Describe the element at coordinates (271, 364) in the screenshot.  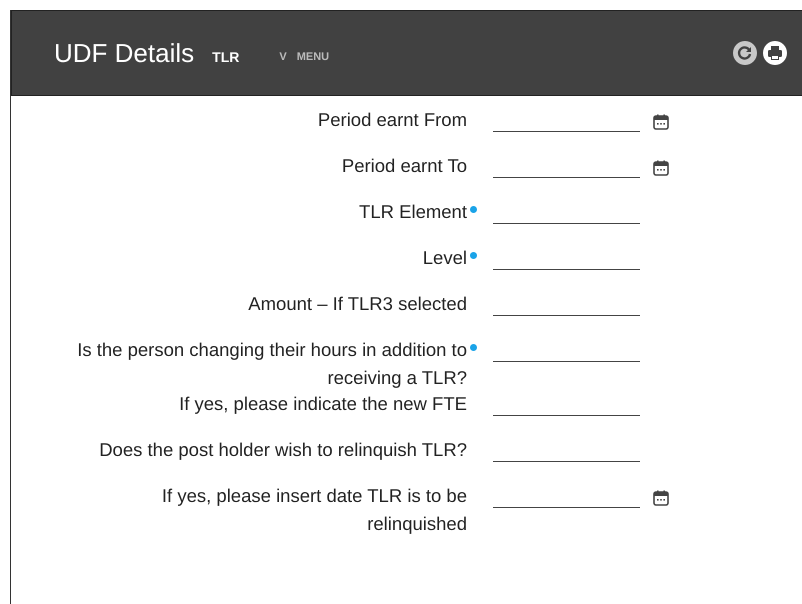
I see `field-label: Is the person changing their hours in addition to receiving a TLR?` at that location.